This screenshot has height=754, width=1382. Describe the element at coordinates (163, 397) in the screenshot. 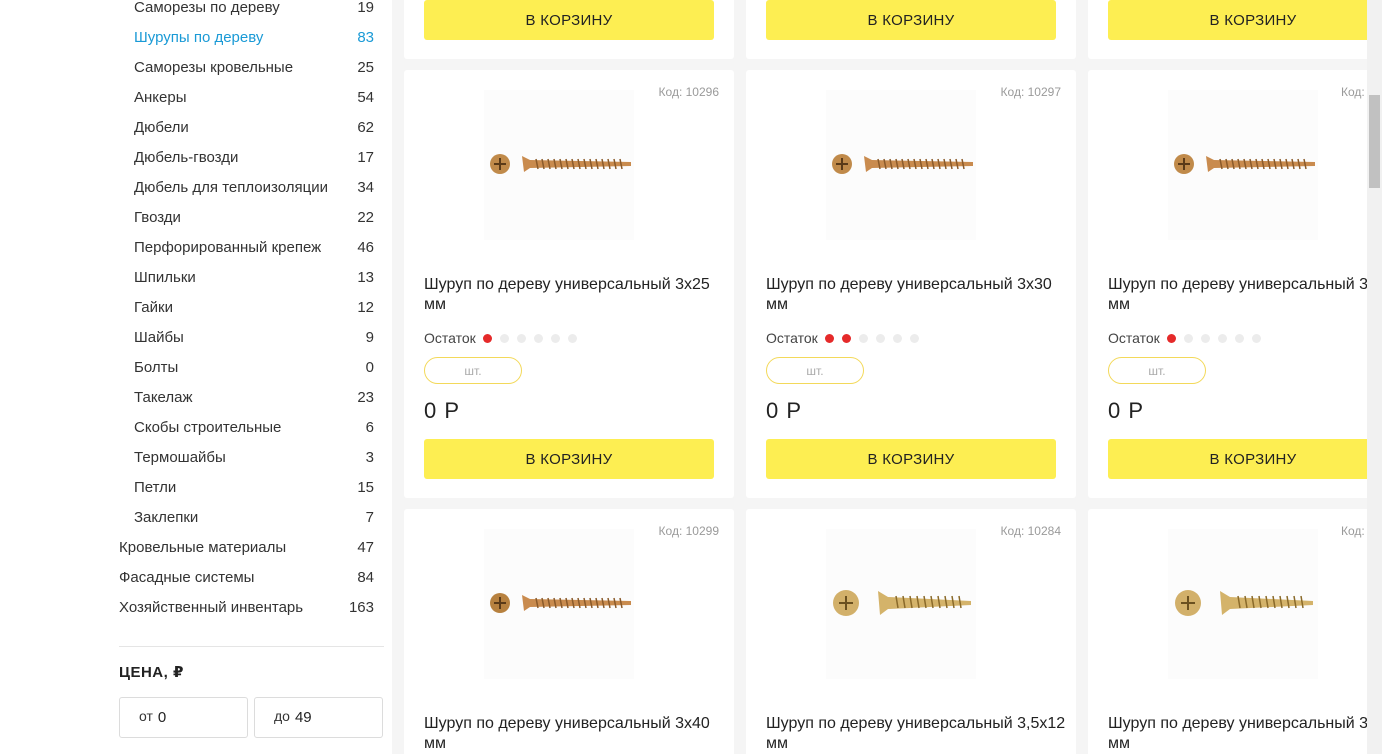

I see `category-label: Такелаж` at that location.